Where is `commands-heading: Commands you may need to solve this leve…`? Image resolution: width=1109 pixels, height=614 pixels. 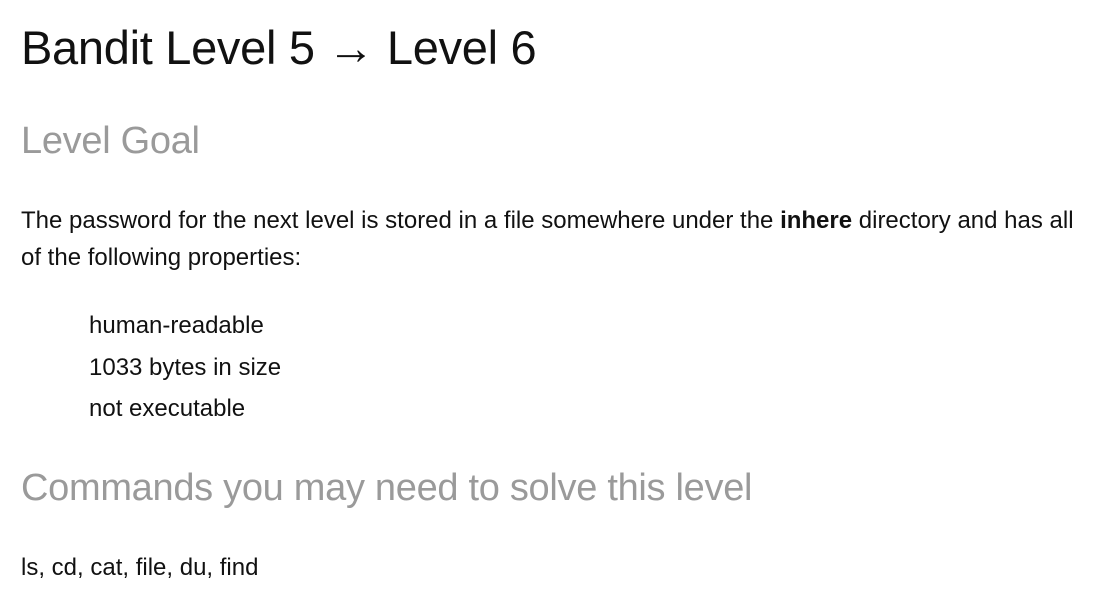
commands-heading: Commands you may need to solve this leve… is located at coordinates (387, 488).